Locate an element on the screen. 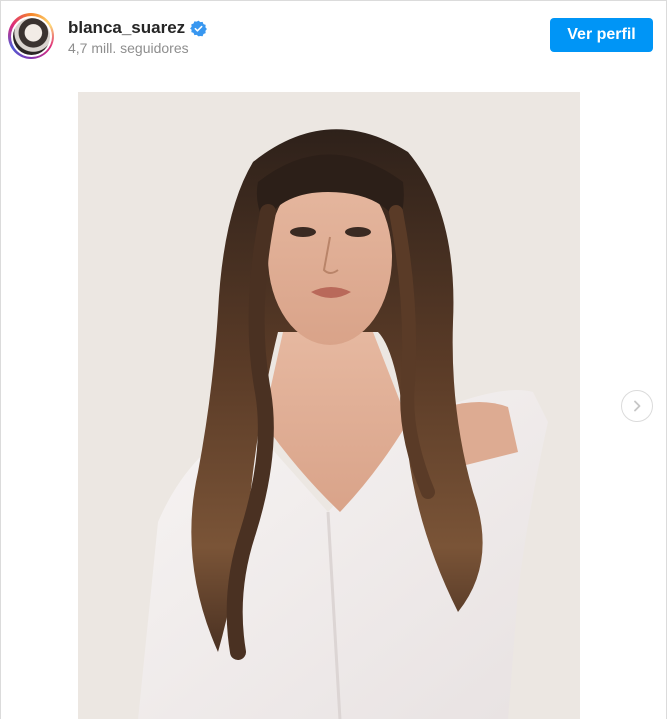 The image size is (669, 719). view-profile-button: Ver perfil is located at coordinates (601, 35).